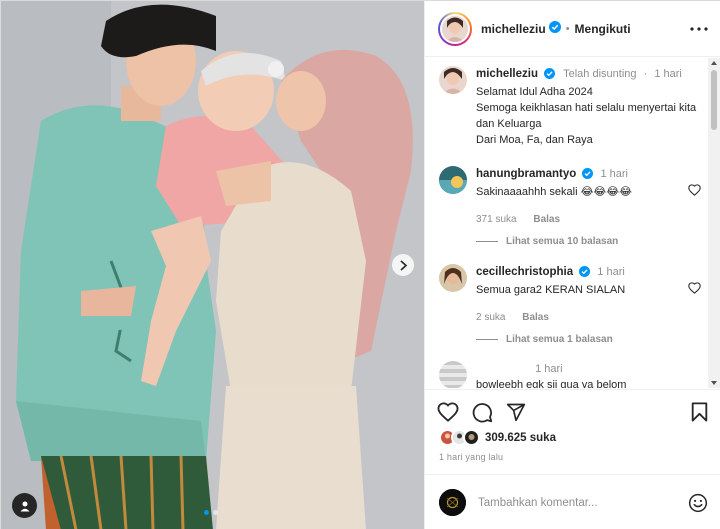 The height and width of the screenshot is (529, 720). What do you see at coordinates (482, 412) in the screenshot?
I see `comment-icon` at bounding box center [482, 412].